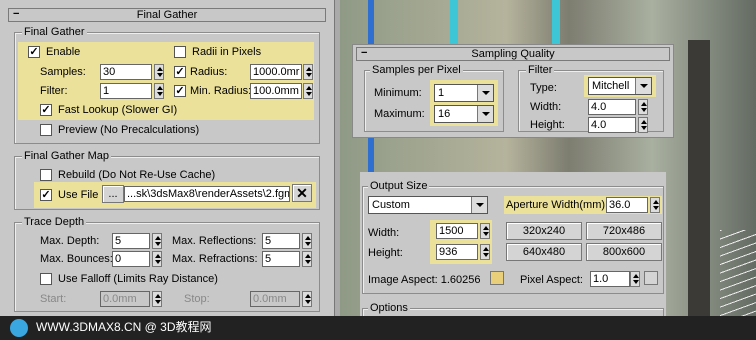  I want to click on use-falloff-checkbox, so click(46, 279).